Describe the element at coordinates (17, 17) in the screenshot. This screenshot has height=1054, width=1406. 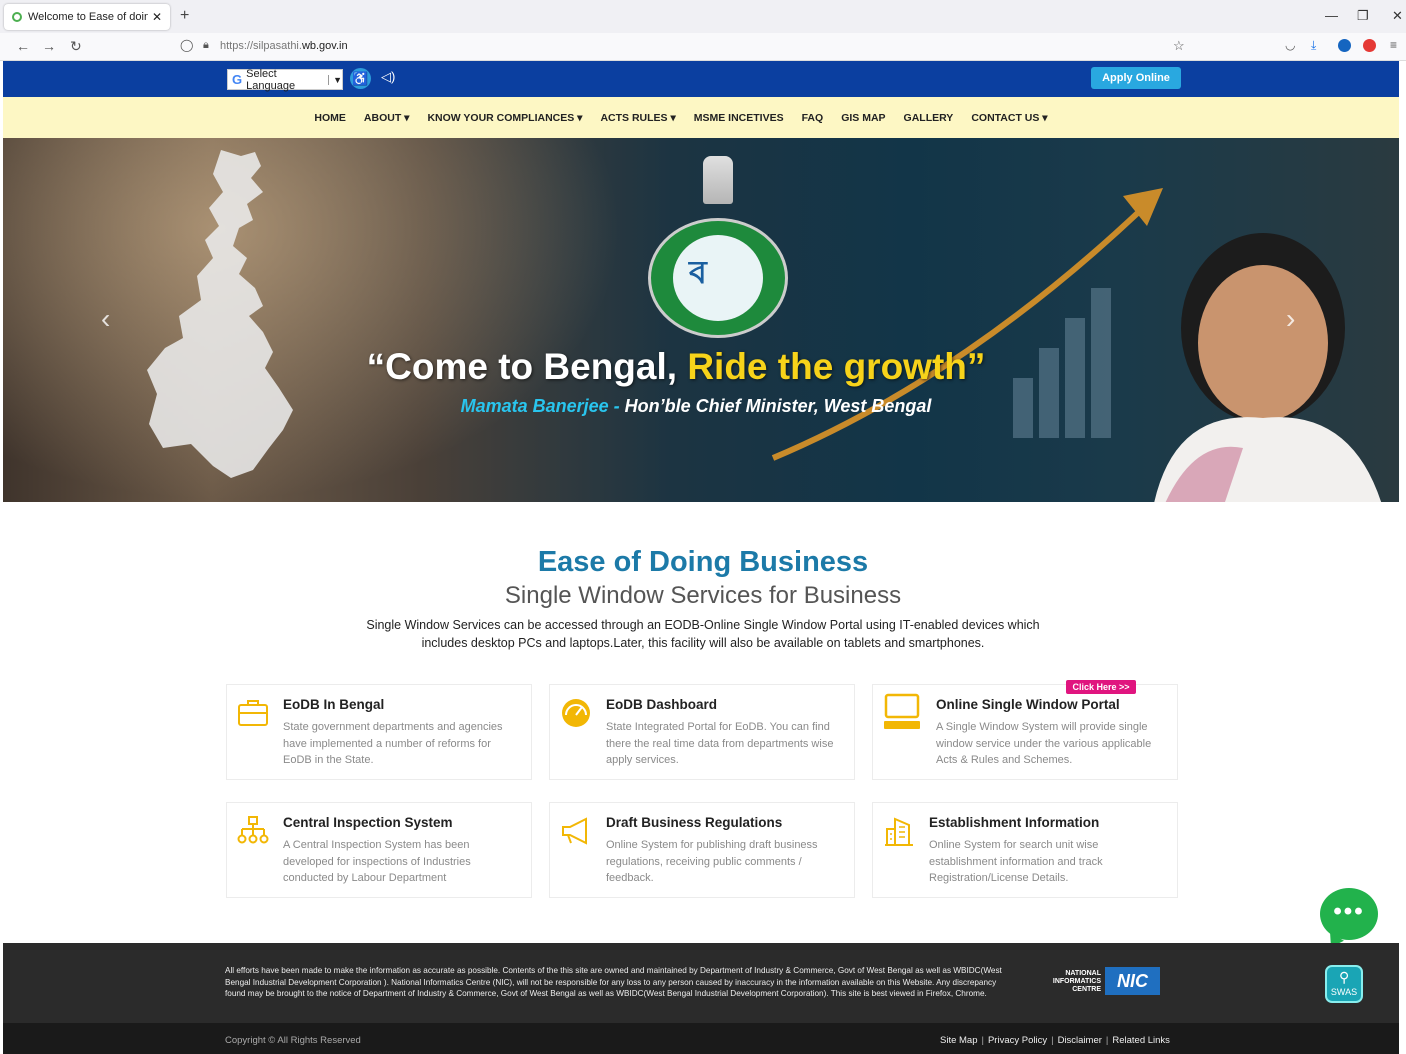
I see `favicon-icon` at that location.